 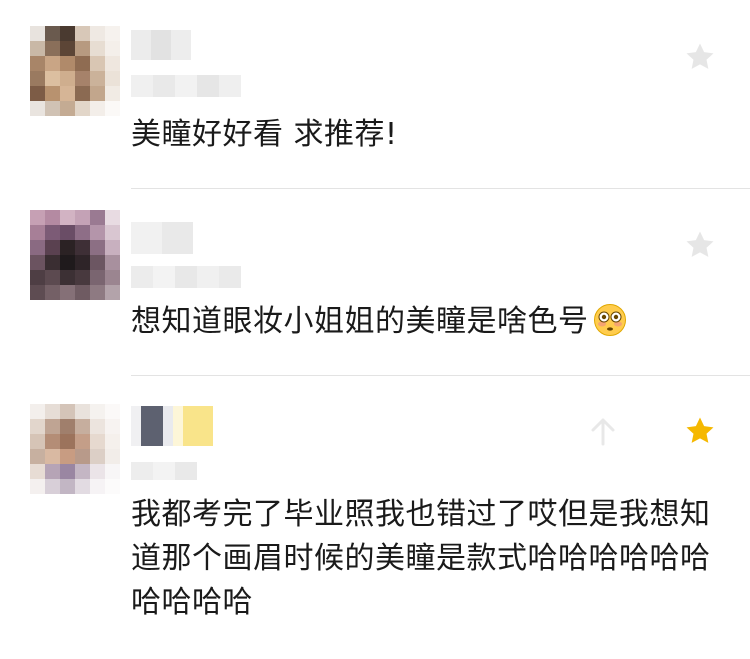 I want to click on up-arrow-icon, so click(x=603, y=431).